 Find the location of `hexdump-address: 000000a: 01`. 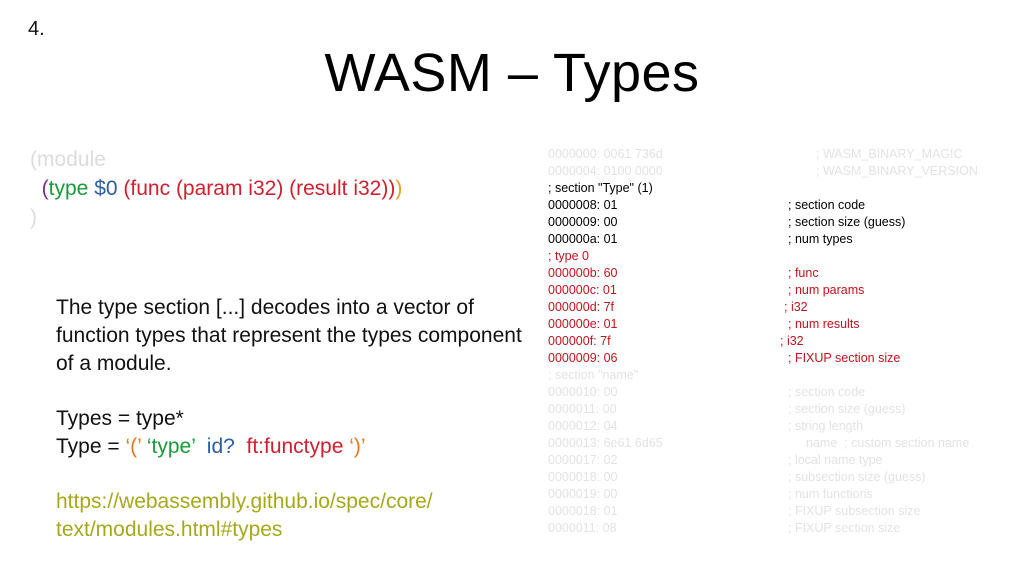

hexdump-address: 000000a: 01 is located at coordinates (583, 239).